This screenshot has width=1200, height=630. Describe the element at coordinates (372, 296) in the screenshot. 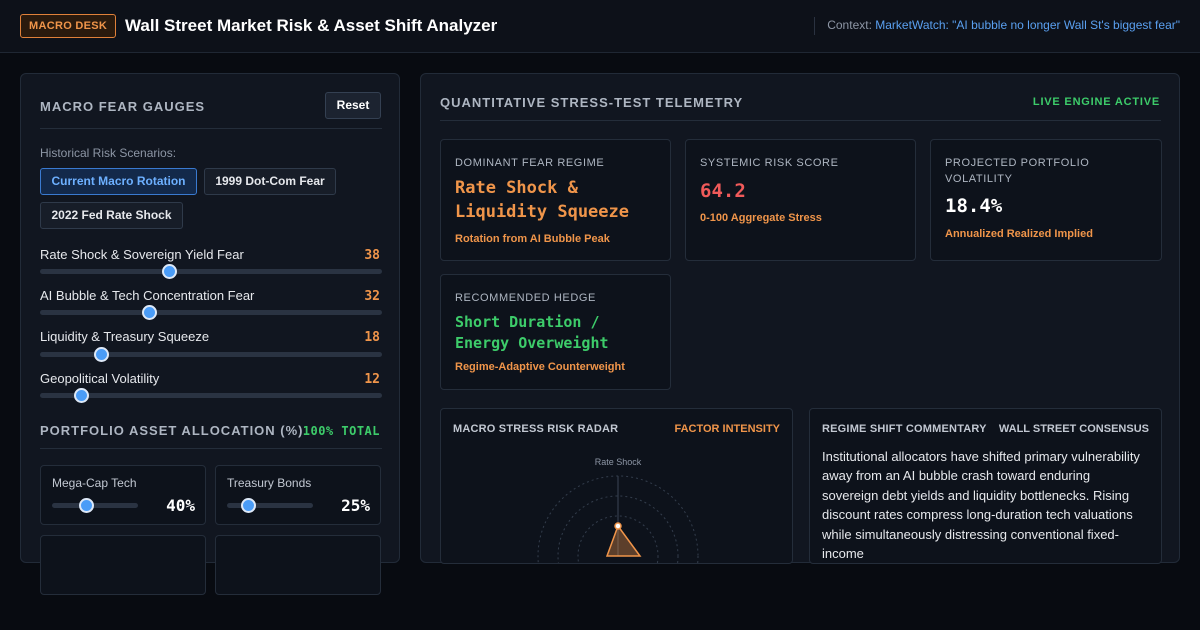

I see `gauge-value-ai-bubble: 32` at that location.